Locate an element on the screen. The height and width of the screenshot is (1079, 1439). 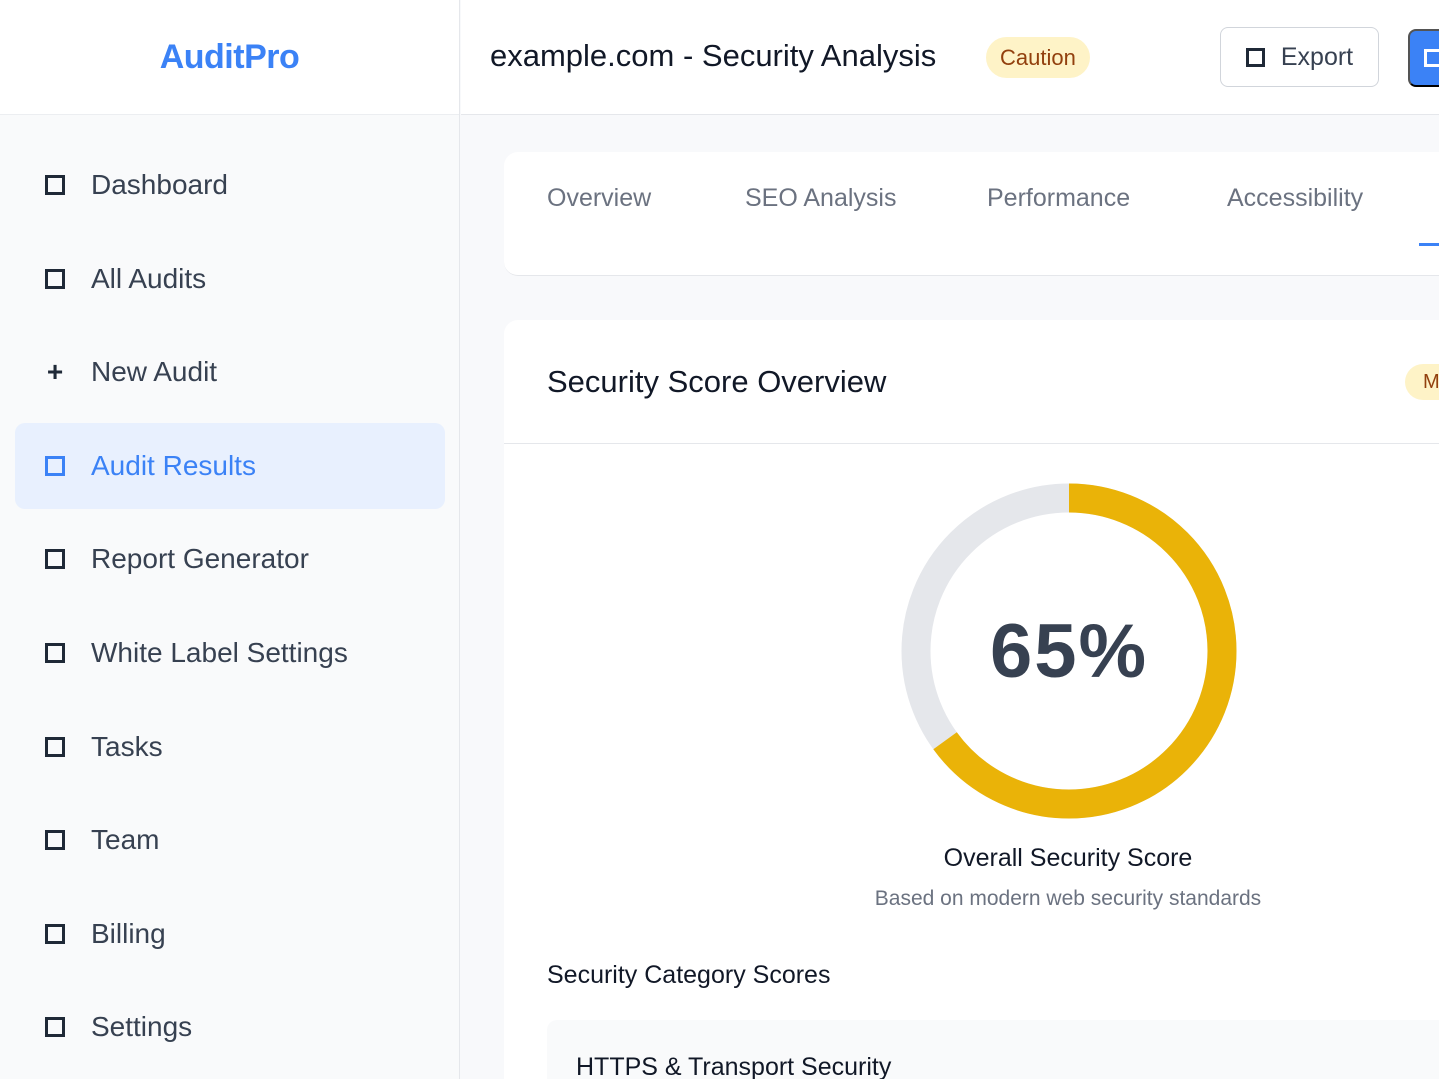
sidebar-item-white-label-settings: White Label Settings is located at coordinates (230, 653).